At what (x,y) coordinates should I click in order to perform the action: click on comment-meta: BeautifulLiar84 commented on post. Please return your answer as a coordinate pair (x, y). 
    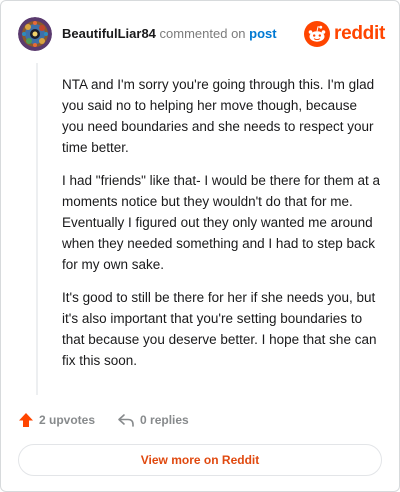
    Looking at the image, I should click on (169, 34).